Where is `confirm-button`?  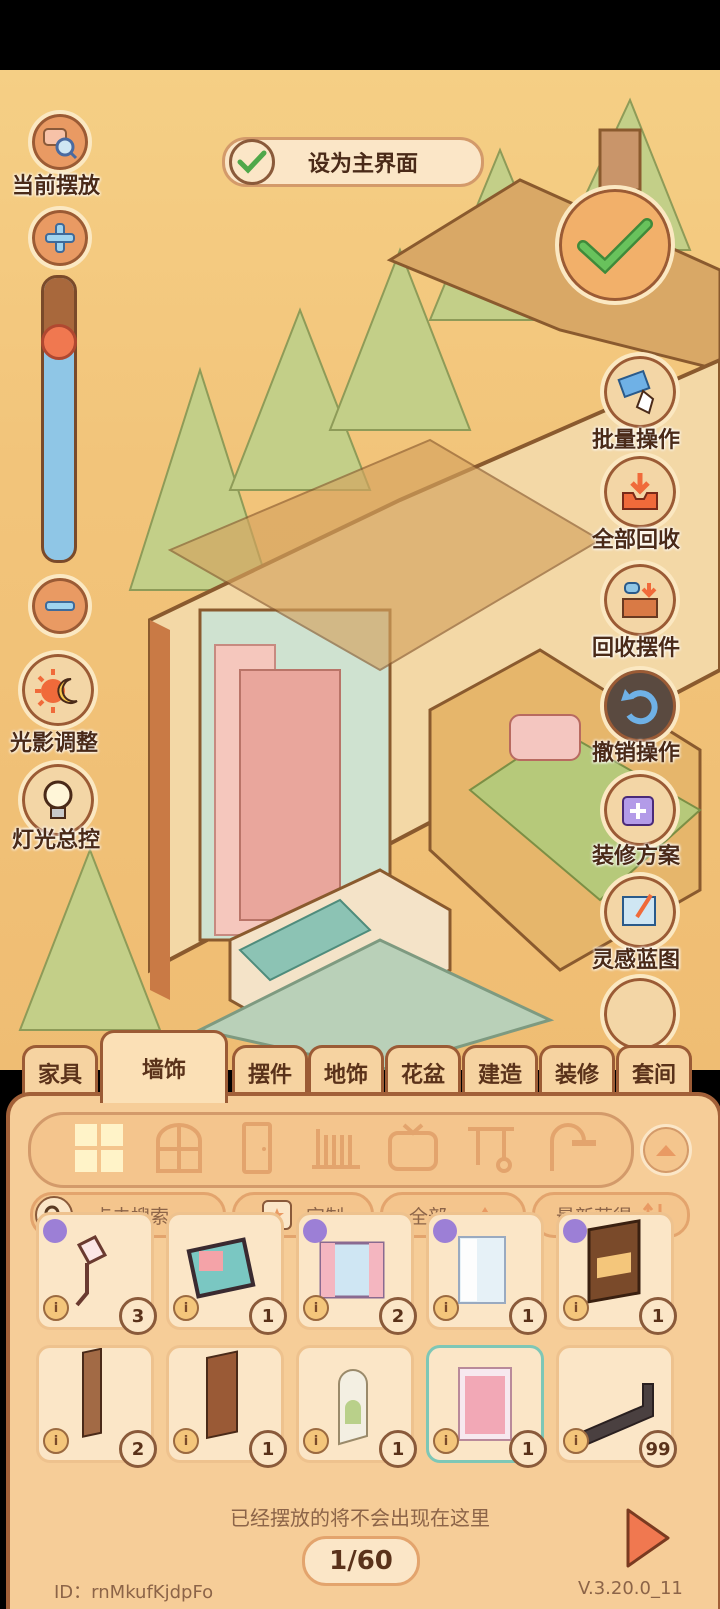 confirm-button is located at coordinates (615, 245).